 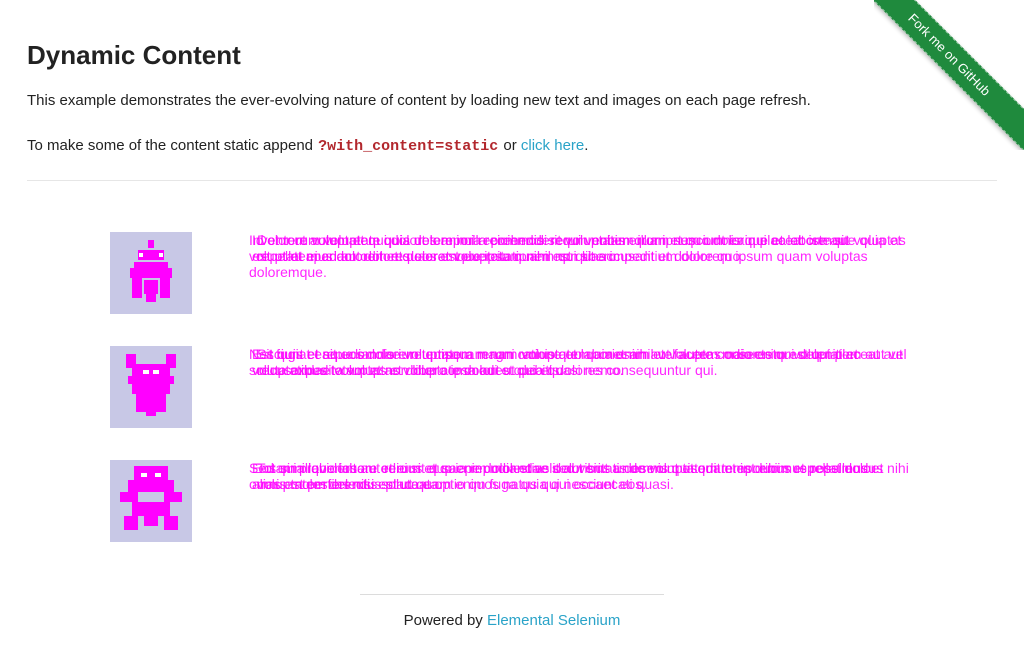 I want to click on page-title: Dynamic Content, so click(x=134, y=55).